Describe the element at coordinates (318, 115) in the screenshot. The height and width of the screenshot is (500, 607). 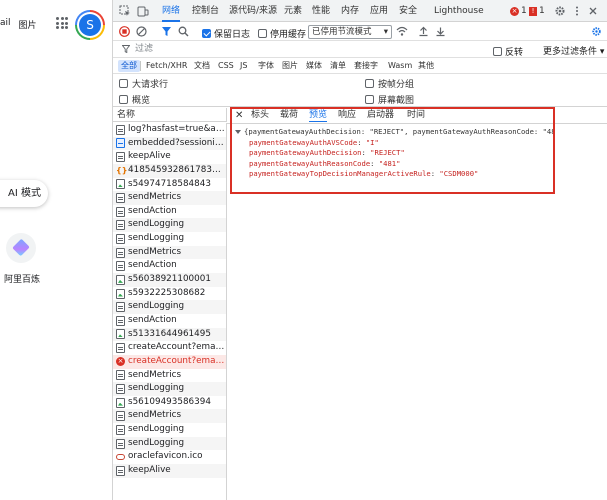
I see `tab-preview: 预览` at that location.